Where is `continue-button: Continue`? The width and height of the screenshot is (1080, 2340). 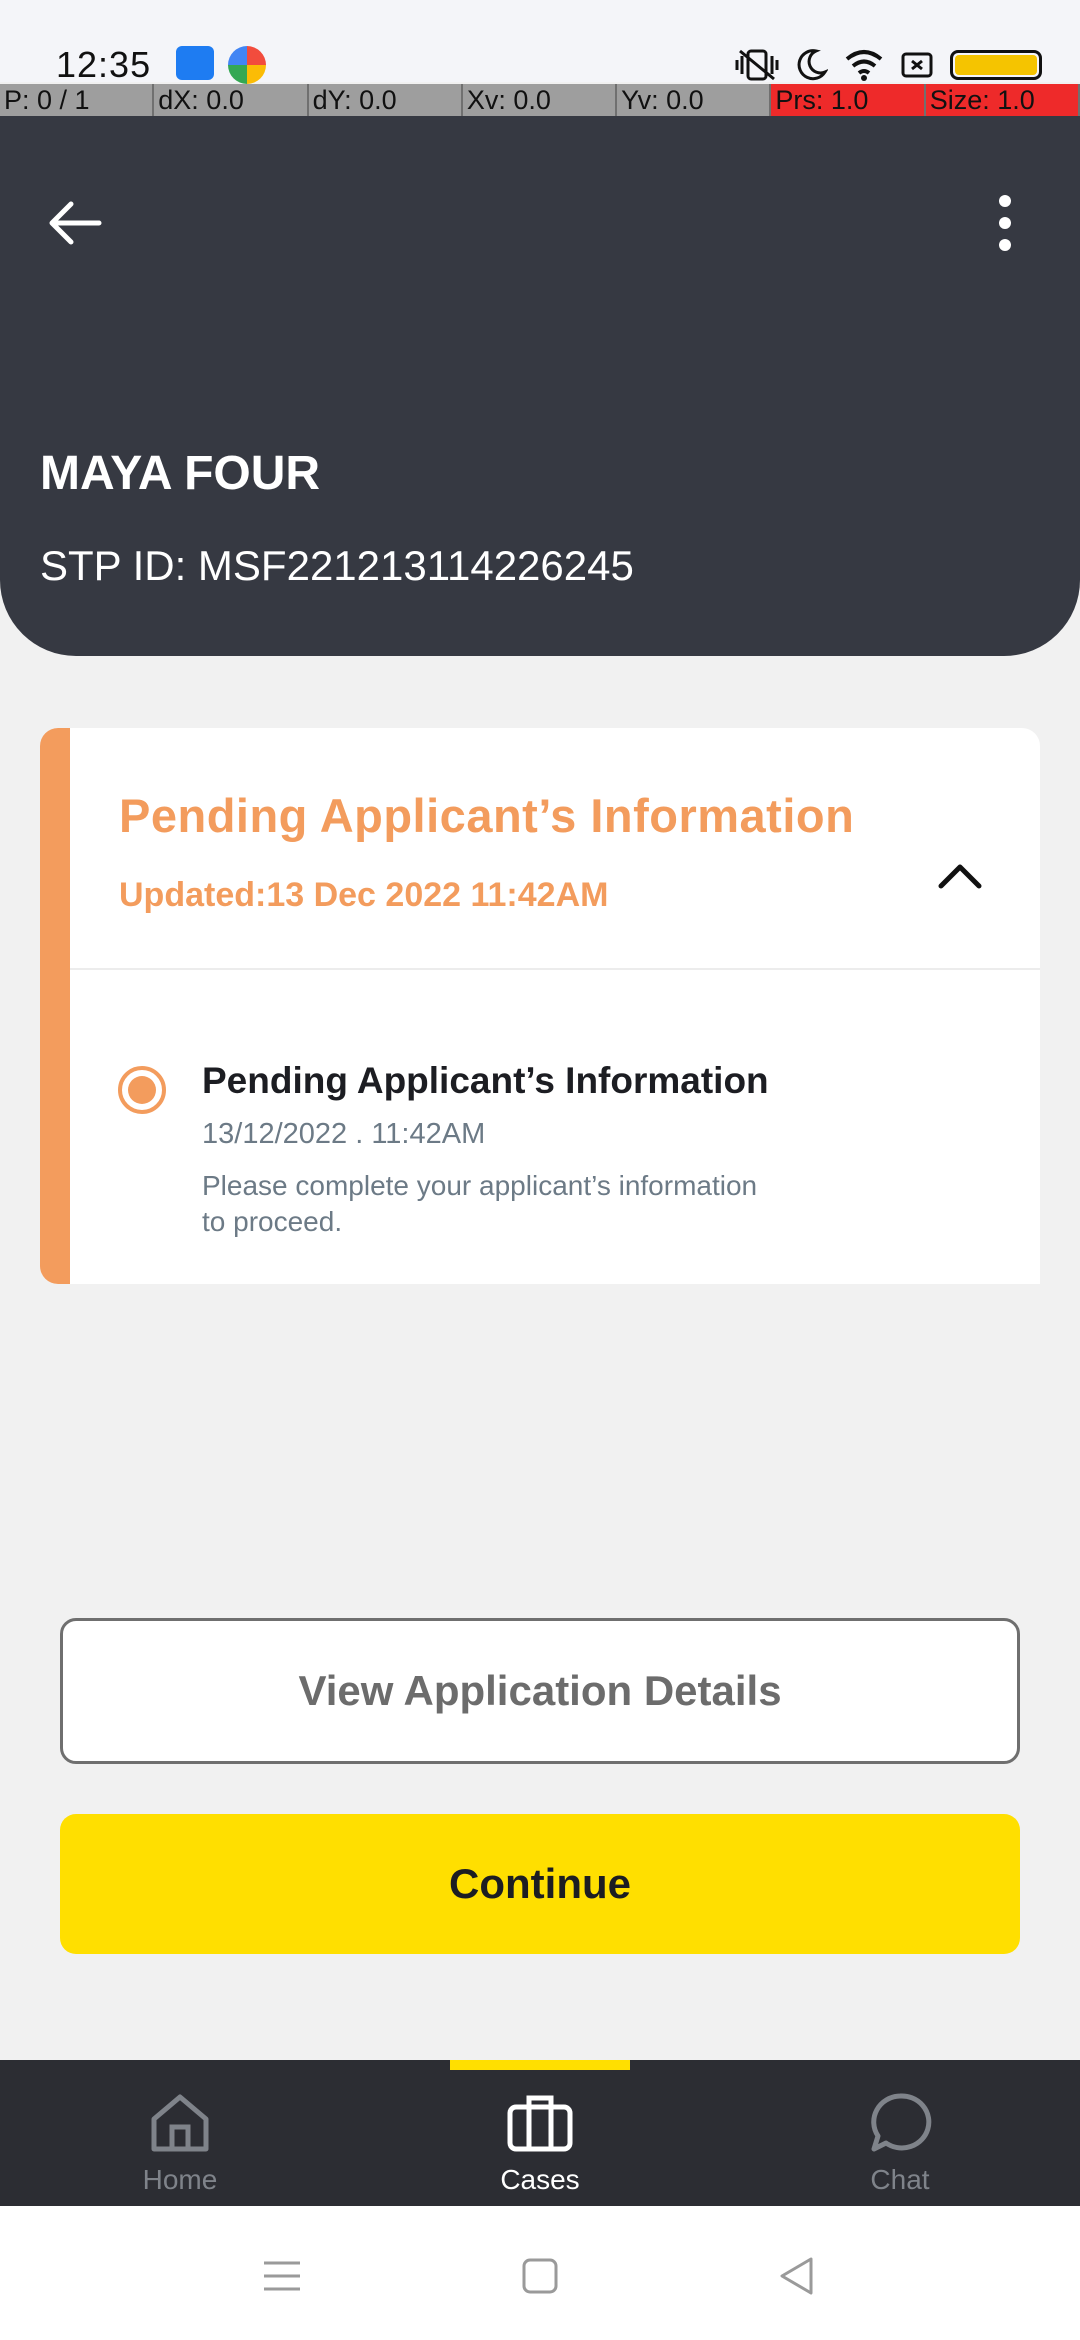 continue-button: Continue is located at coordinates (540, 1884).